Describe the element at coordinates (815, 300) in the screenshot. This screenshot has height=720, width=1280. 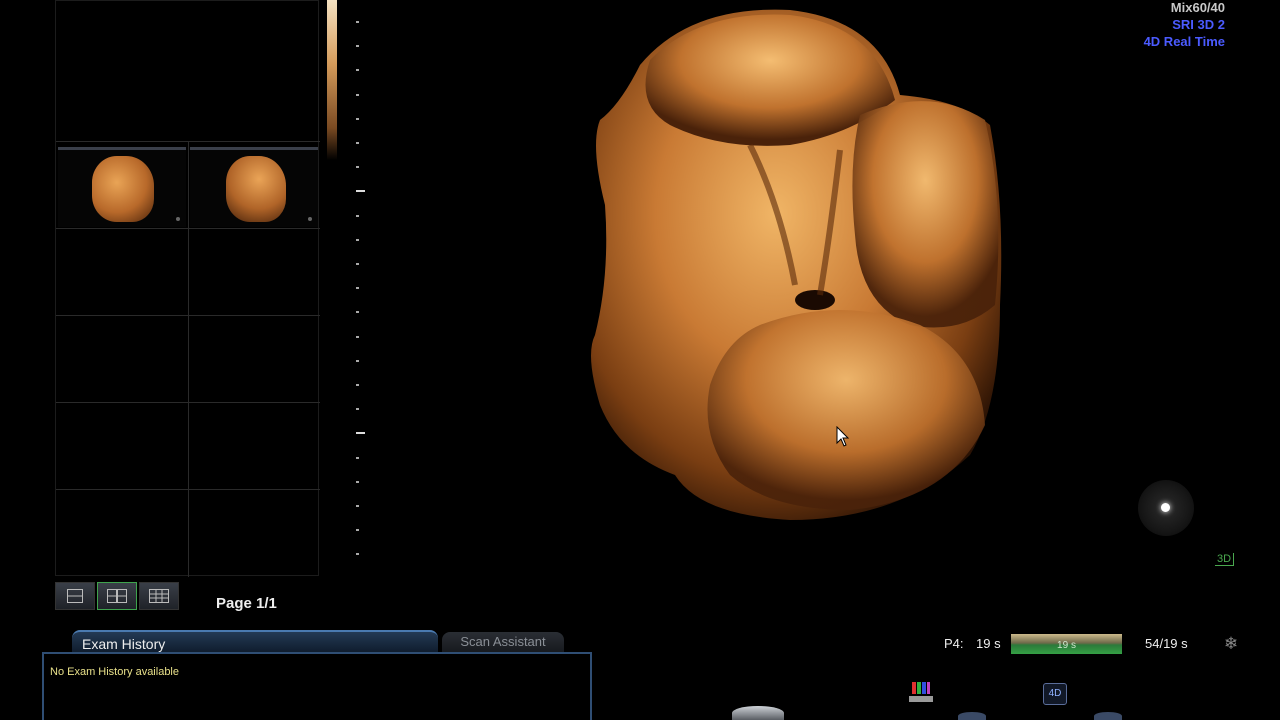
I see `volume-shadow` at that location.